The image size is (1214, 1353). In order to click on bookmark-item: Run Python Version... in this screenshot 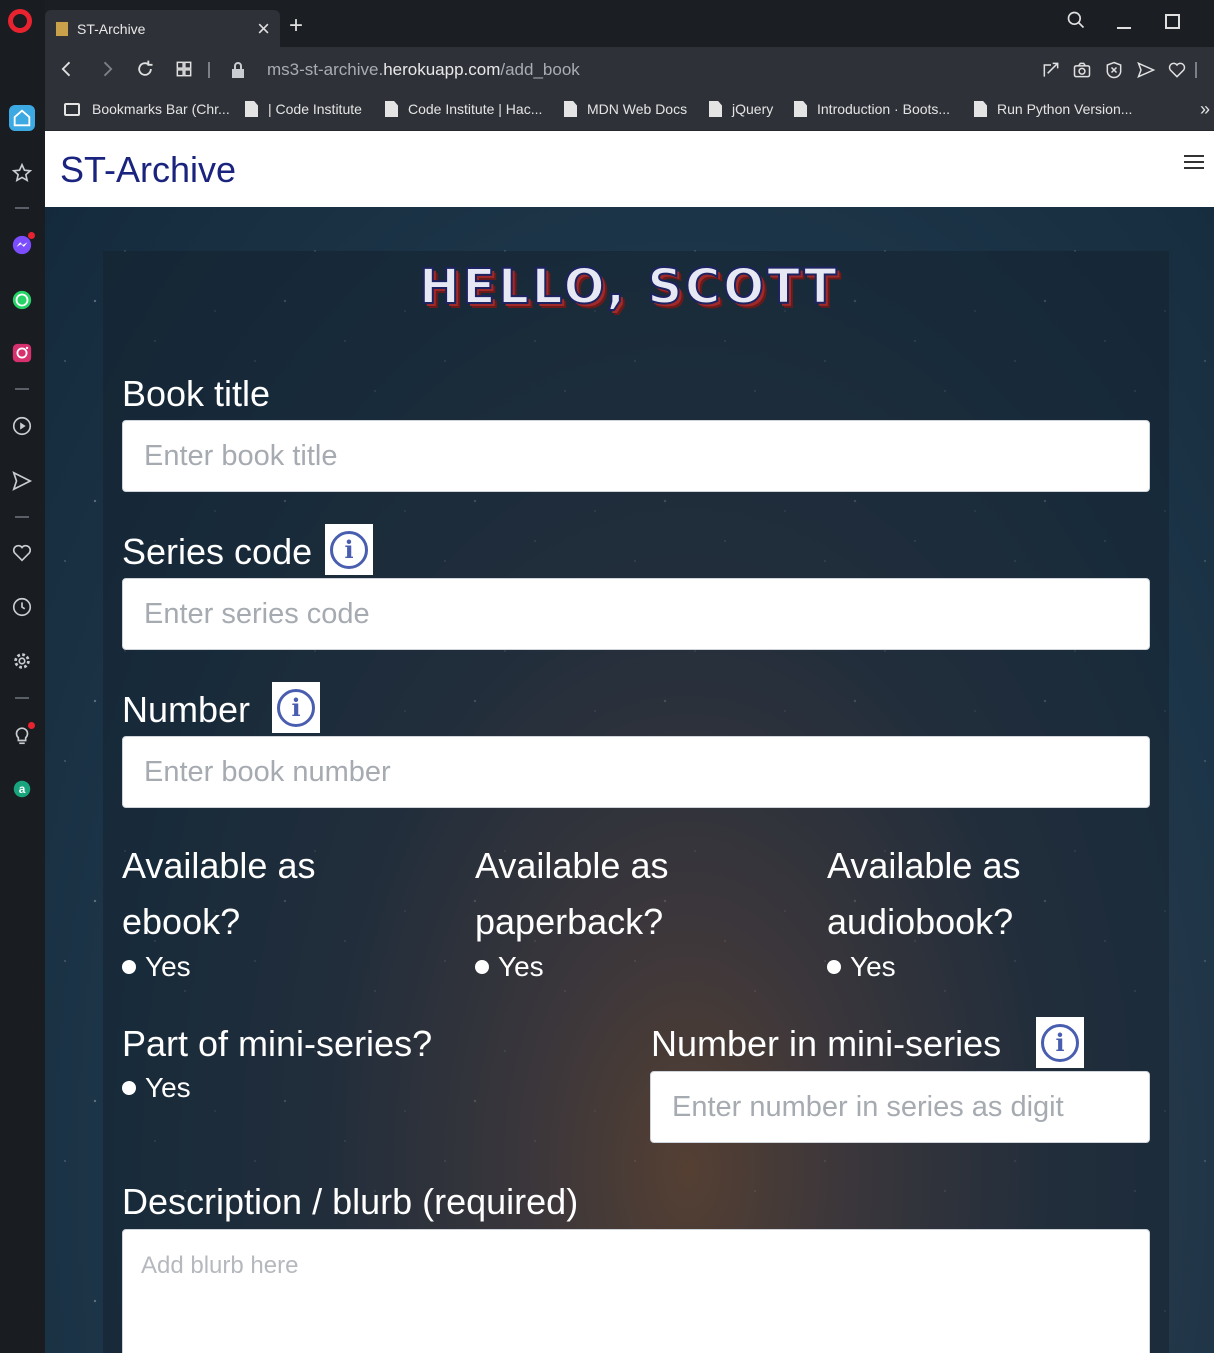, I will do `click(1053, 109)`.